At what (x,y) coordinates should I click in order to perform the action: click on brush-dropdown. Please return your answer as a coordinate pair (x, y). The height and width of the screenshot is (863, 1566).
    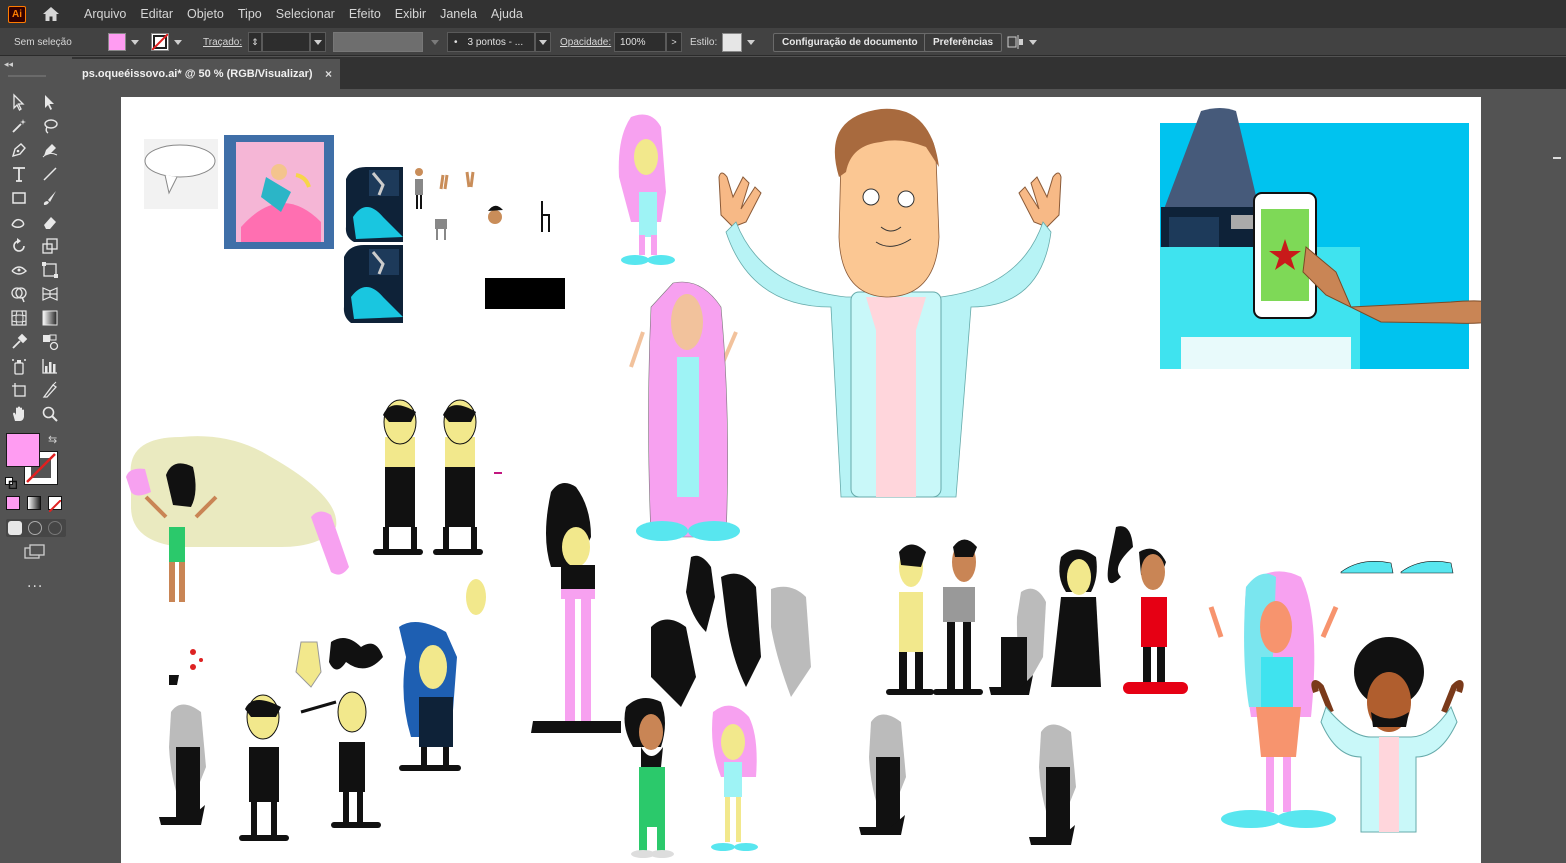
    Looking at the image, I should click on (543, 42).